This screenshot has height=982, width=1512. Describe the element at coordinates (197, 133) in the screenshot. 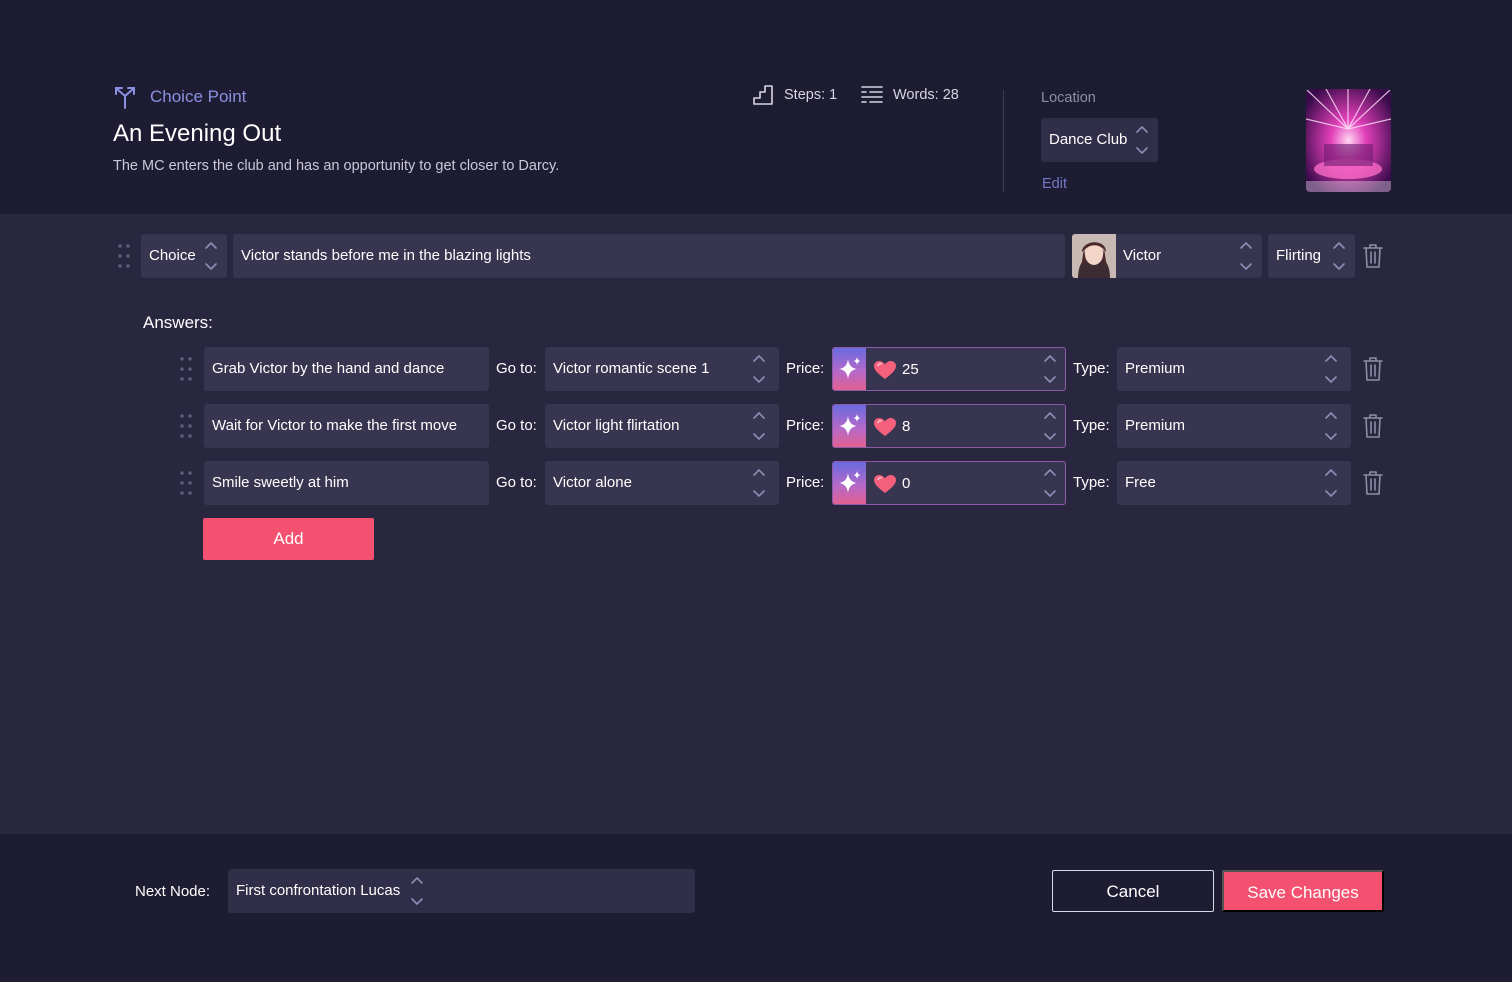

I see `page-title: An Evening Out` at that location.